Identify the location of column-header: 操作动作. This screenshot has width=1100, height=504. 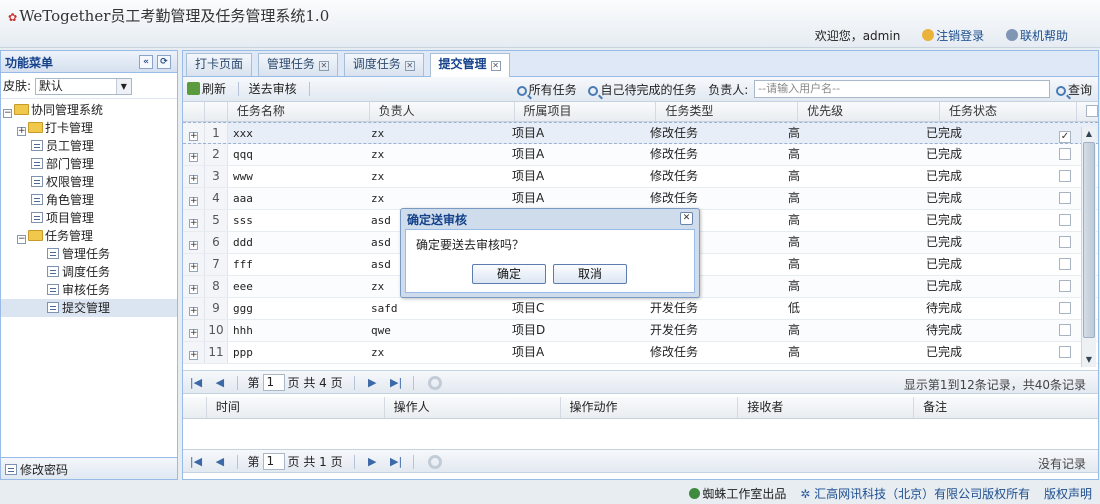
(651, 407).